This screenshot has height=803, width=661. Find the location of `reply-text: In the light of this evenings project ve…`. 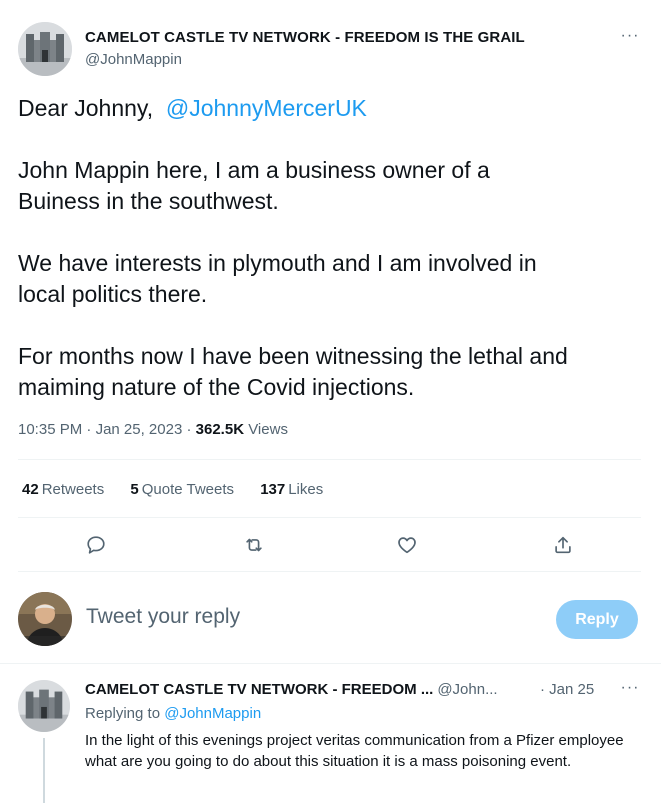

reply-text: In the light of this evenings project ve… is located at coordinates (354, 751).